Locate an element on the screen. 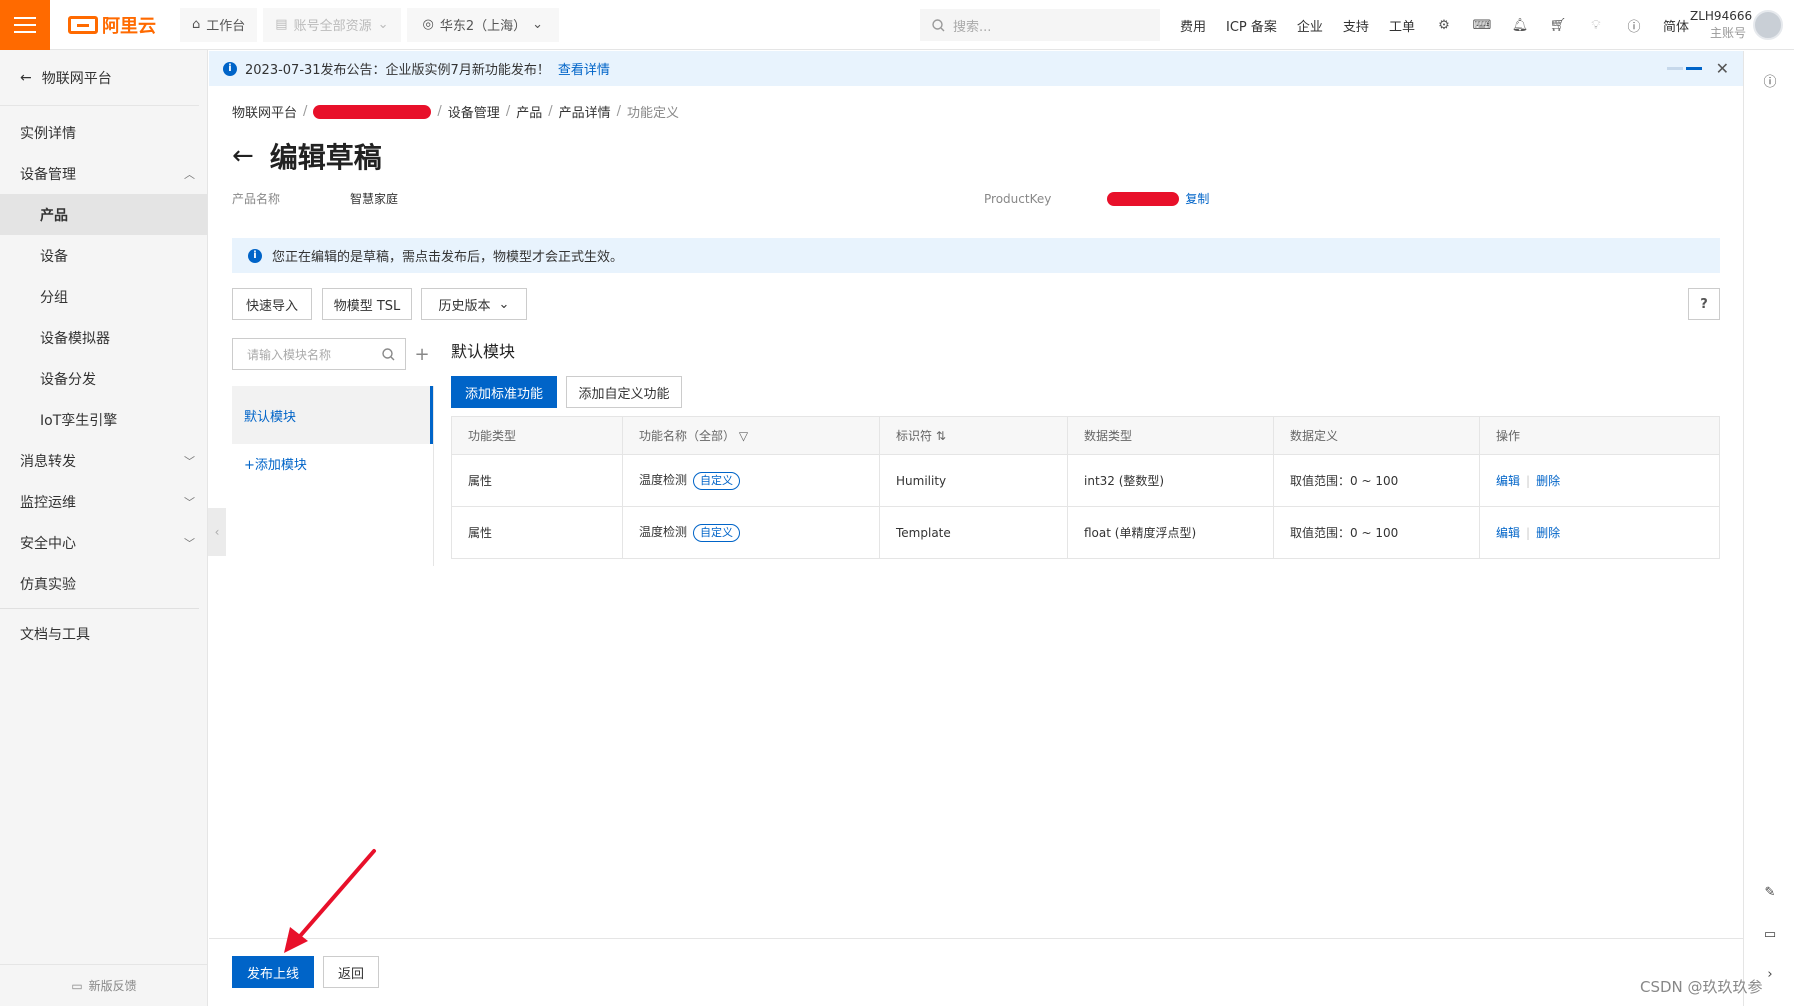  quick-import-button: 快速导入 is located at coordinates (272, 304).